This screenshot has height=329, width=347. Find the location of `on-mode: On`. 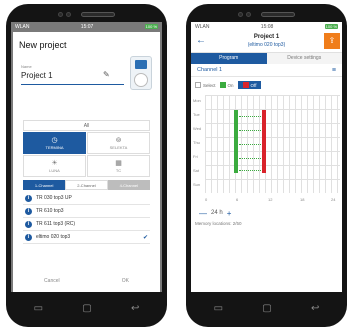

on-mode: On is located at coordinates (226, 85).